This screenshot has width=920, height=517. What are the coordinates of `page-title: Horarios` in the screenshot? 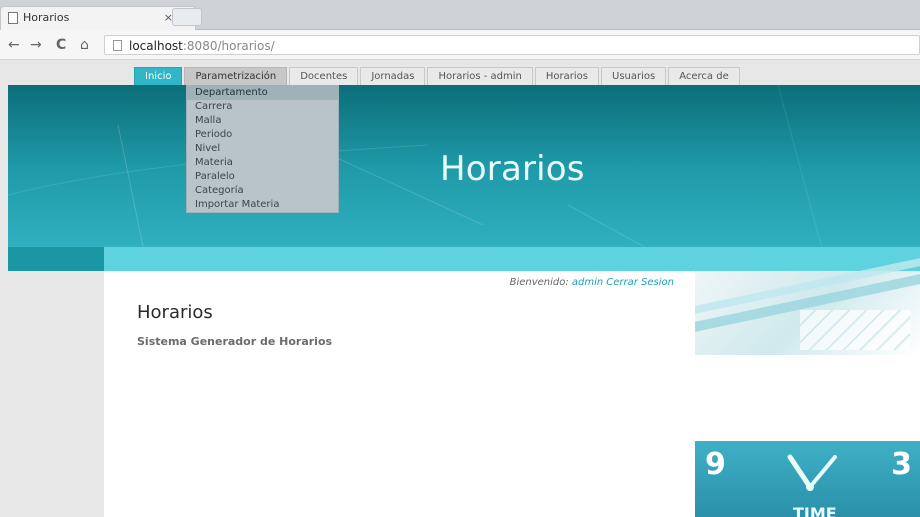 It's located at (175, 312).